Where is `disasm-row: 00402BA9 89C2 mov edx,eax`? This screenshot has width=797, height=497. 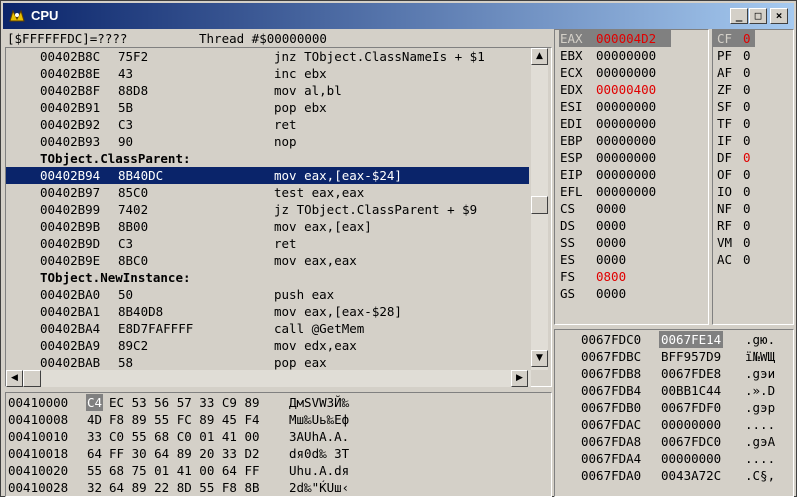
disasm-row: 00402BA9 89C2 mov edx,eax is located at coordinates (267, 345).